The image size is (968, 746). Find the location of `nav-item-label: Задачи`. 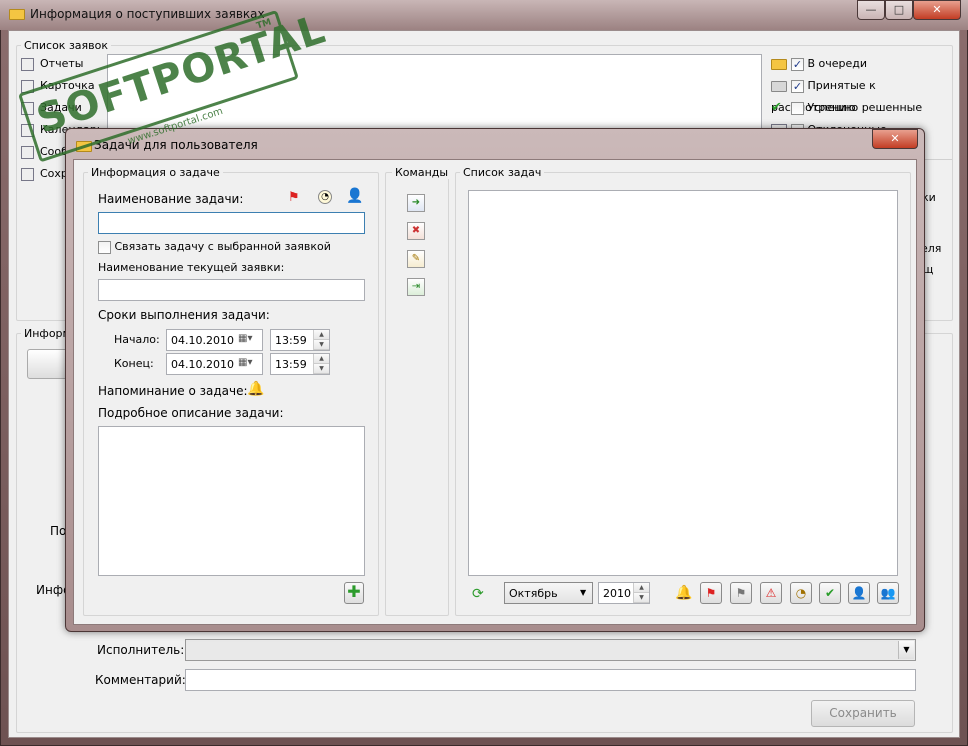

nav-item-label: Задачи is located at coordinates (61, 107).